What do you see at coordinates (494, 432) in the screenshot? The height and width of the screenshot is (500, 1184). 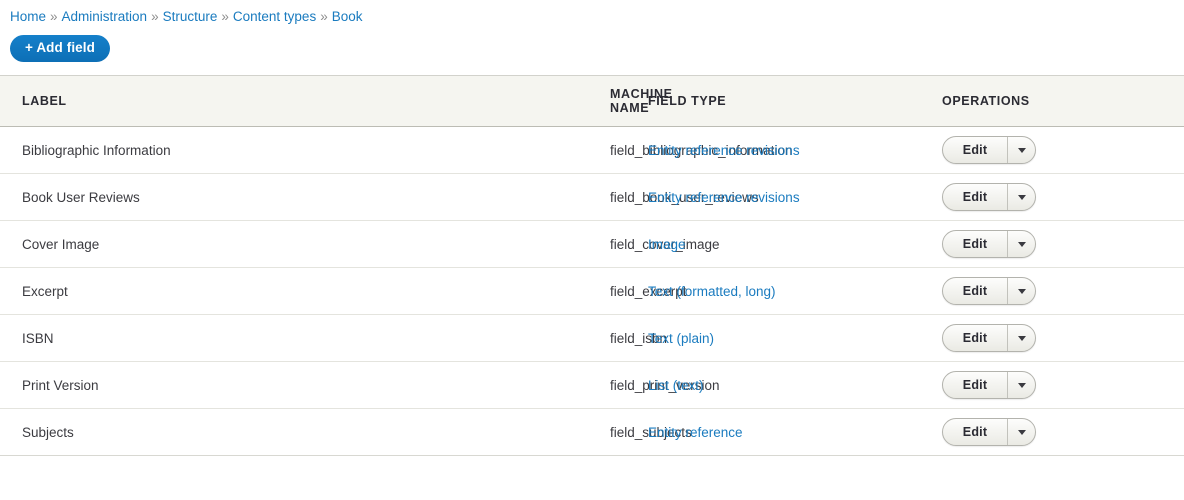 I see `cell-machine-name: field_subjects` at bounding box center [494, 432].